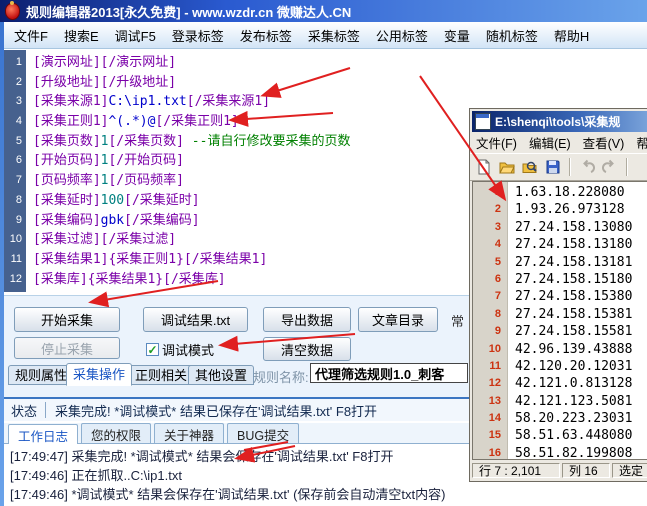 The width and height of the screenshot is (647, 506). I want to click on article-dir-button: 文章目录, so click(398, 319).